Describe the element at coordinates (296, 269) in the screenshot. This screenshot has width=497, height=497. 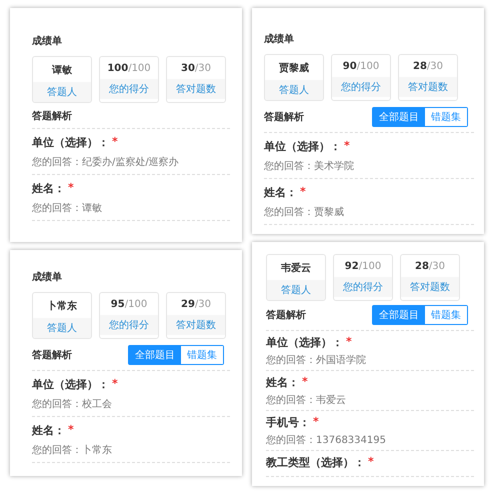
I see `stat-value: 韦爱云` at that location.